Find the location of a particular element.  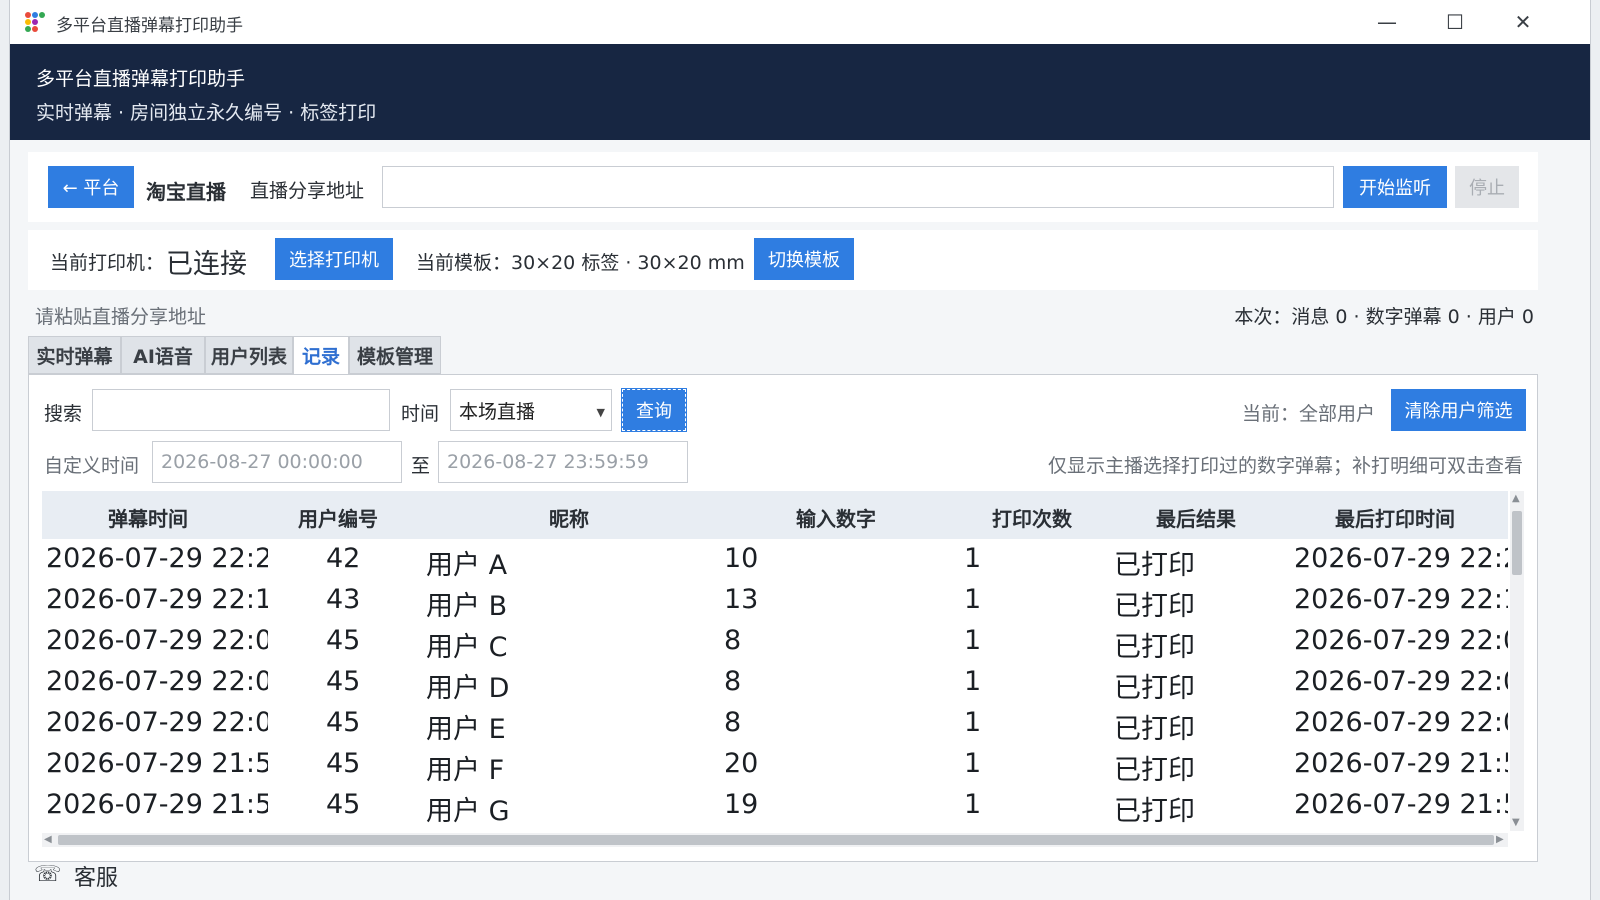

cell-nickname: 用户 D is located at coordinates (468, 688).